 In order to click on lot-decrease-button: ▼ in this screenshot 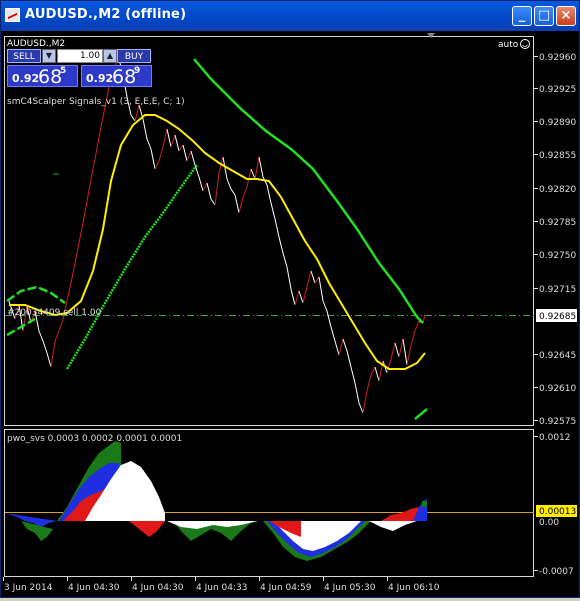, I will do `click(49, 56)`.